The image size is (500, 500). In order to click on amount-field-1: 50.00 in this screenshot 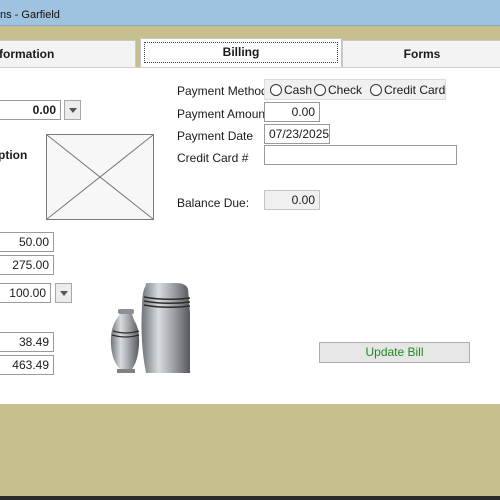, I will do `click(27, 242)`.